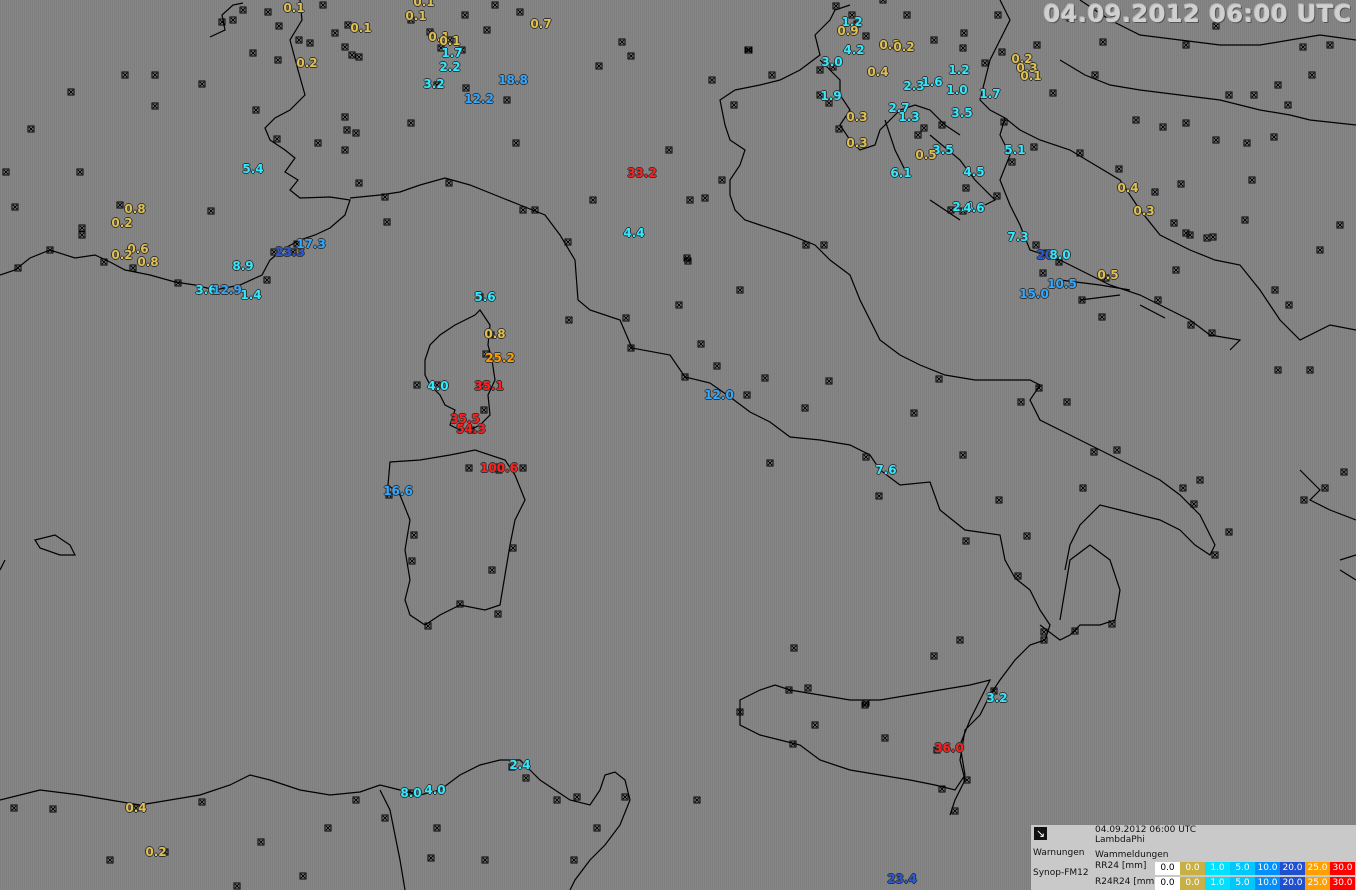 Image resolution: width=1356 pixels, height=890 pixels. Describe the element at coordinates (1015, 150) in the screenshot. I see `precip-value: 5.1` at that location.